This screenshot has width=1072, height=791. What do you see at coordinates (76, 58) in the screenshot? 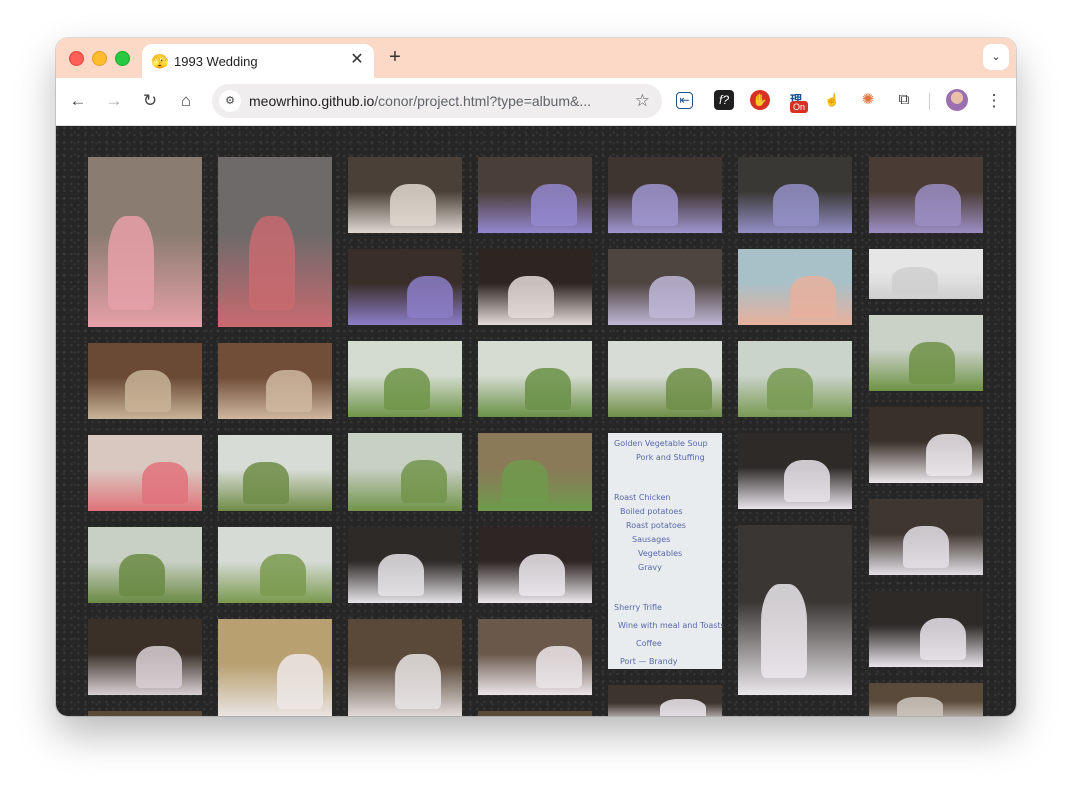
I see `close-window-button` at bounding box center [76, 58].